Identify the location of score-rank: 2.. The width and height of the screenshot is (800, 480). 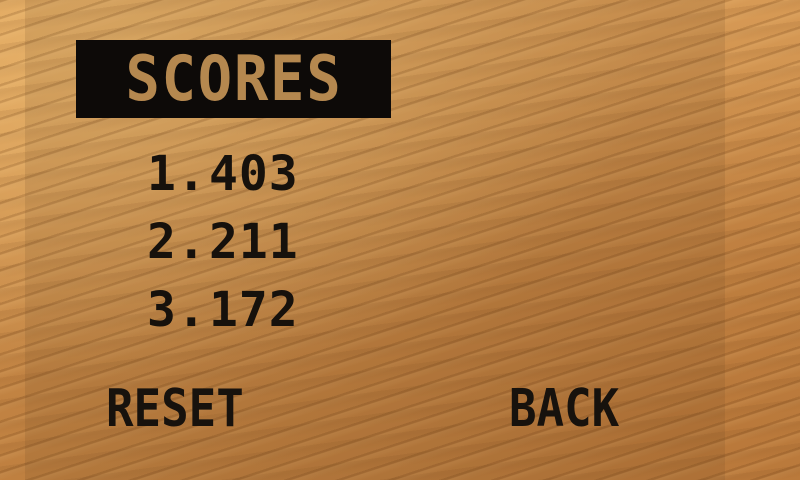
(177, 242).